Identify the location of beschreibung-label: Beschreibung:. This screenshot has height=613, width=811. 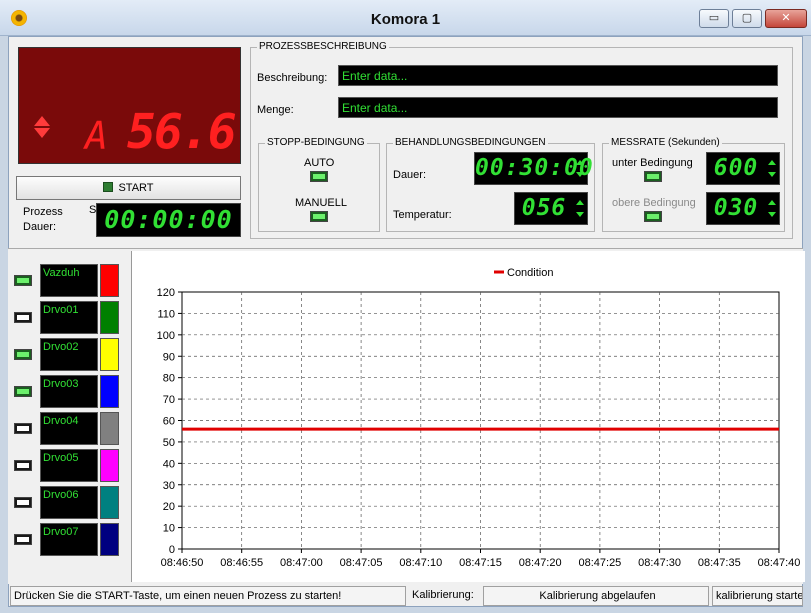
(292, 78).